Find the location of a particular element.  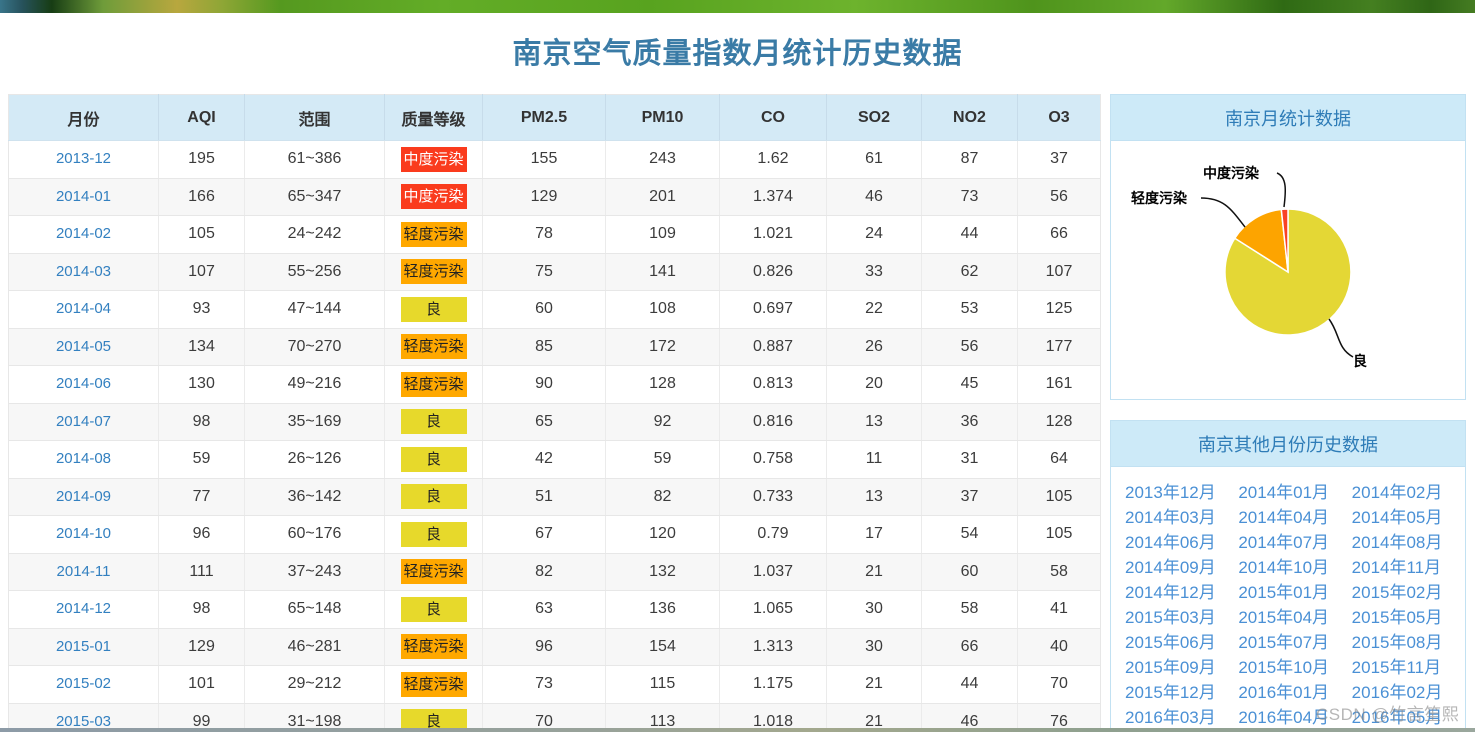

history-month-link: 2015年04月 is located at coordinates (1287, 617).